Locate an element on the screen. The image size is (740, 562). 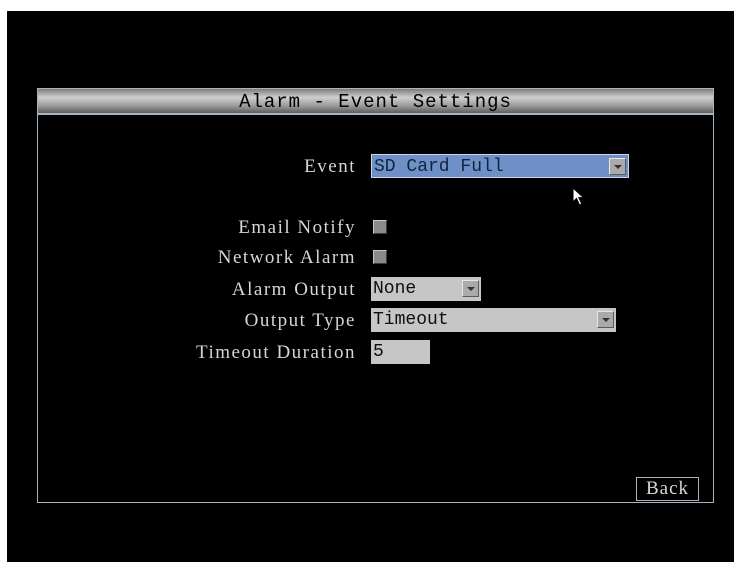
back-button: Back is located at coordinates (667, 489).